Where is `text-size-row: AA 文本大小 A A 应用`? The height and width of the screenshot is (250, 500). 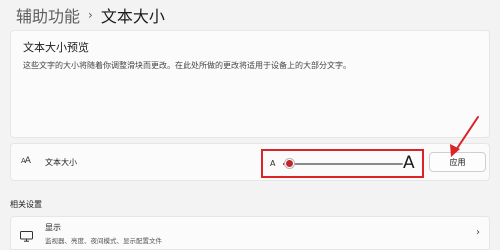
text-size-row: AA 文本大小 A A 应用 is located at coordinates (250, 162).